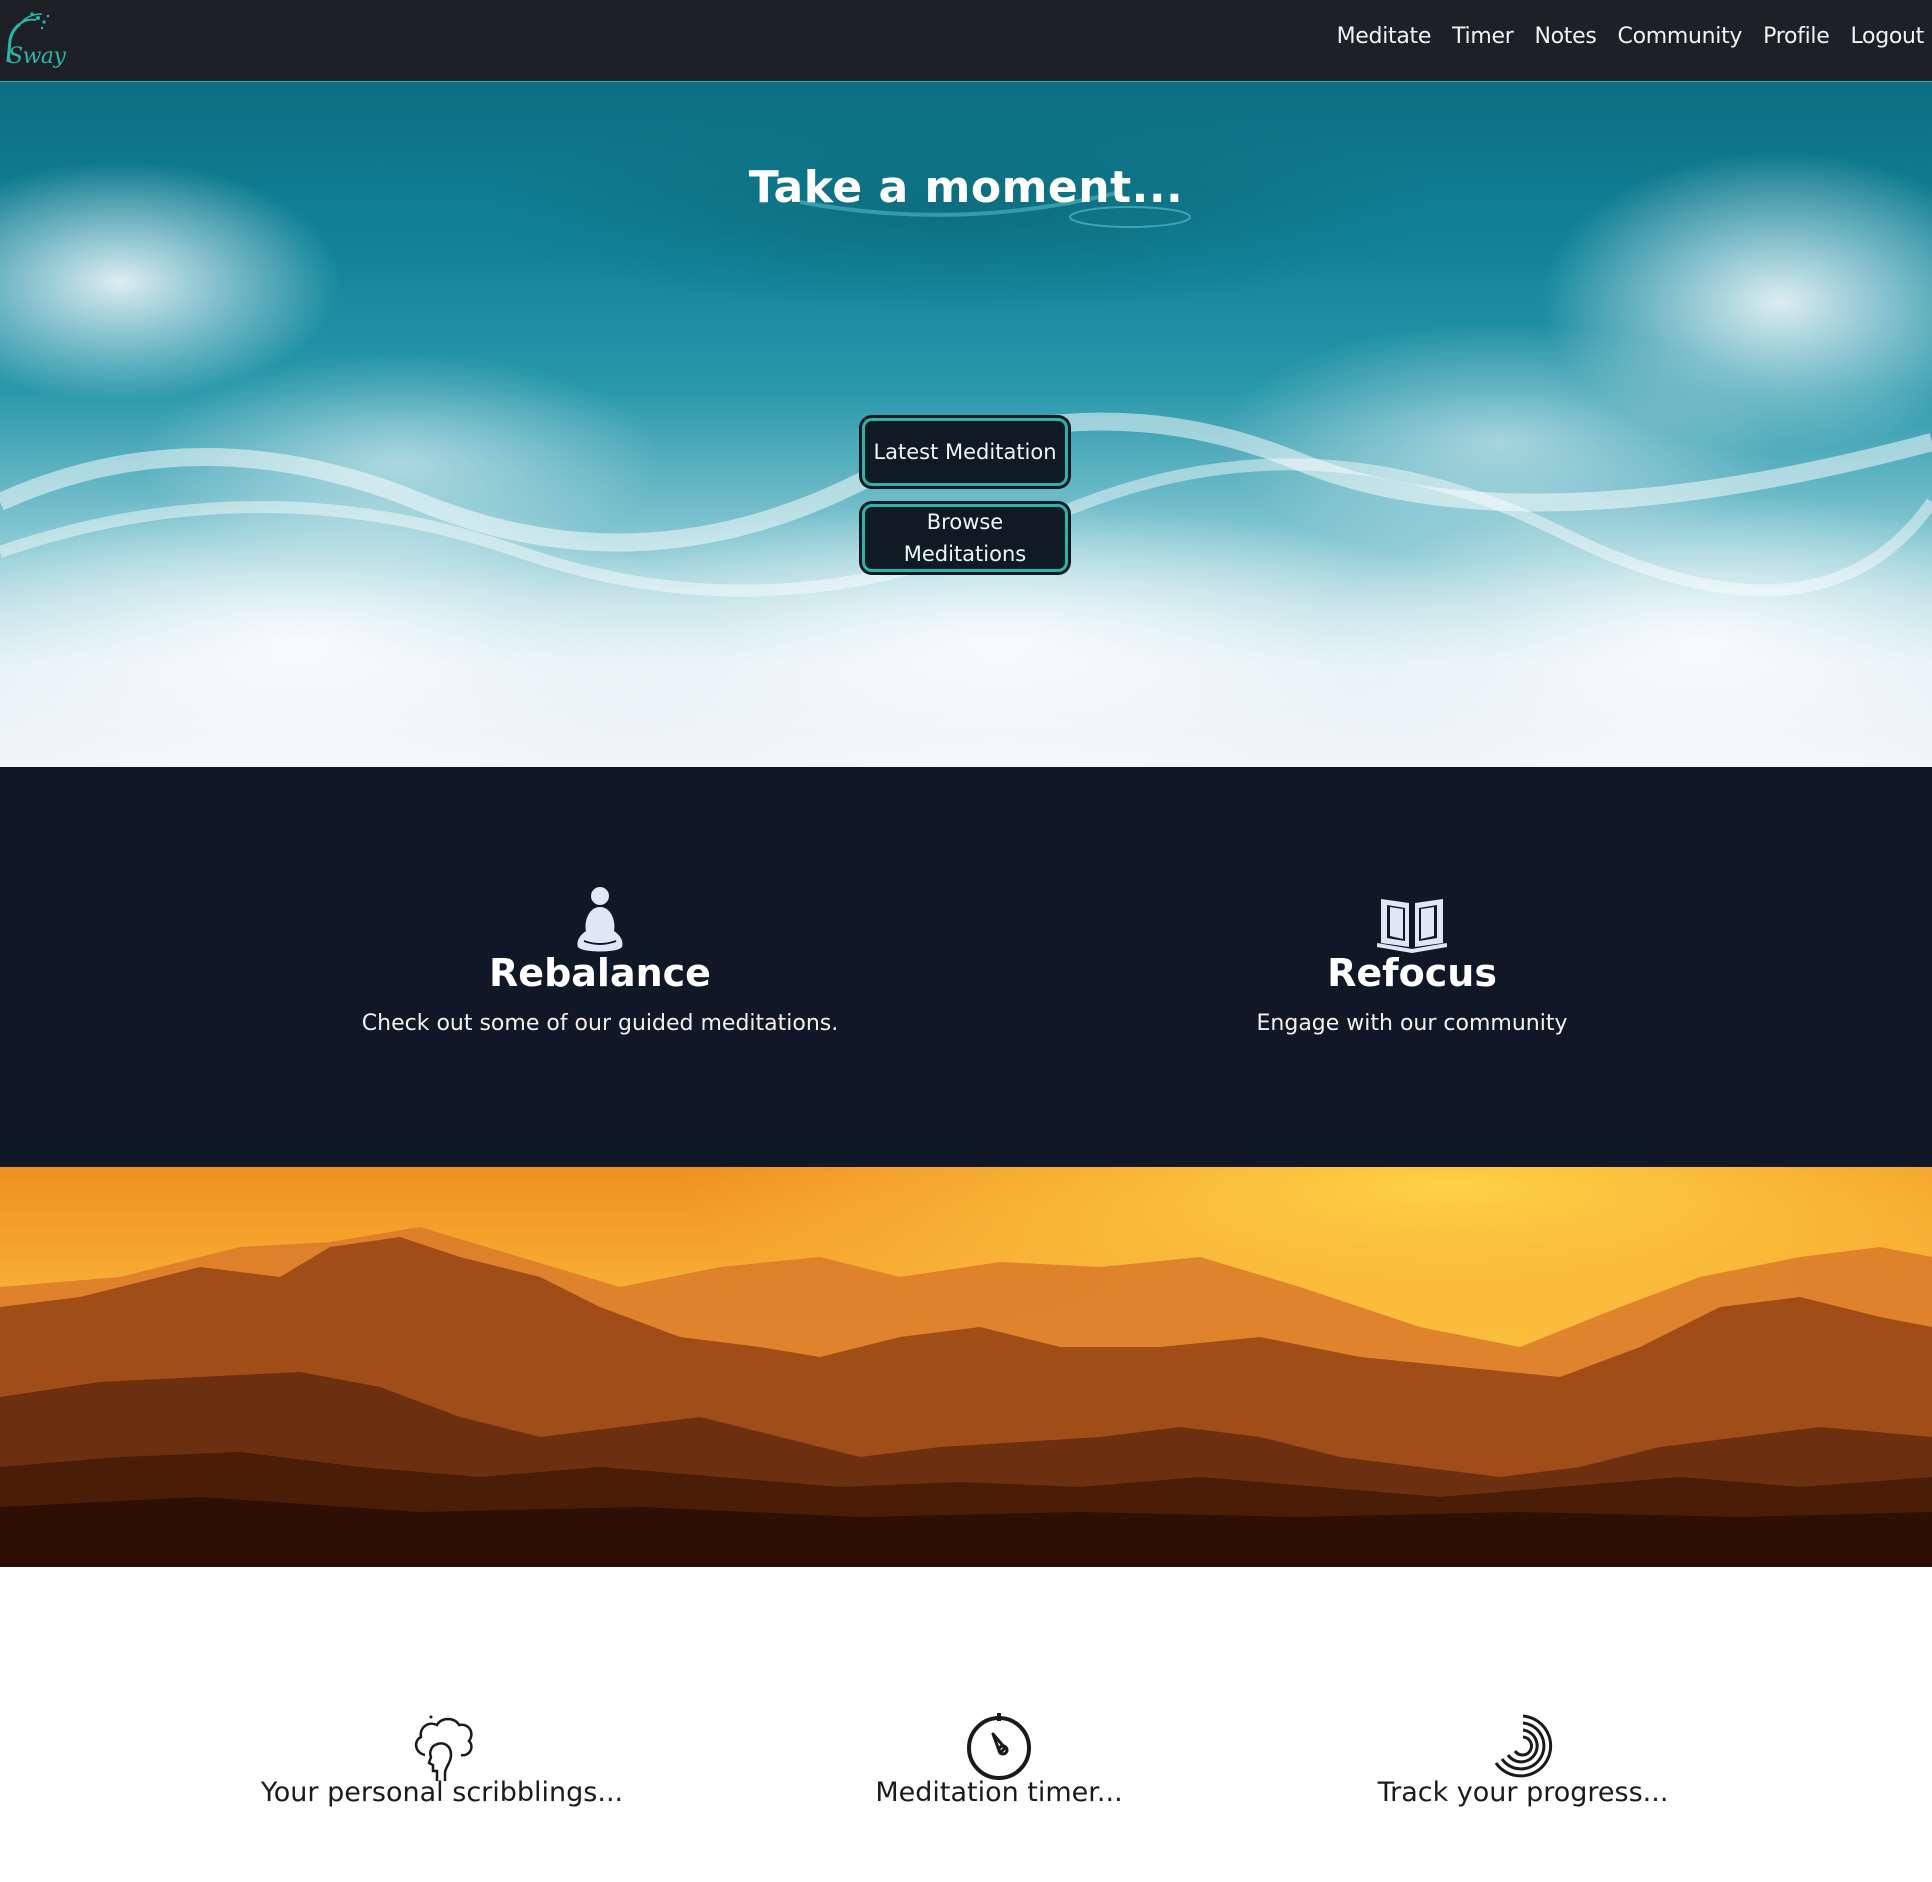 This screenshot has height=1882, width=1932. I want to click on brand-name: Sway, so click(37, 56).